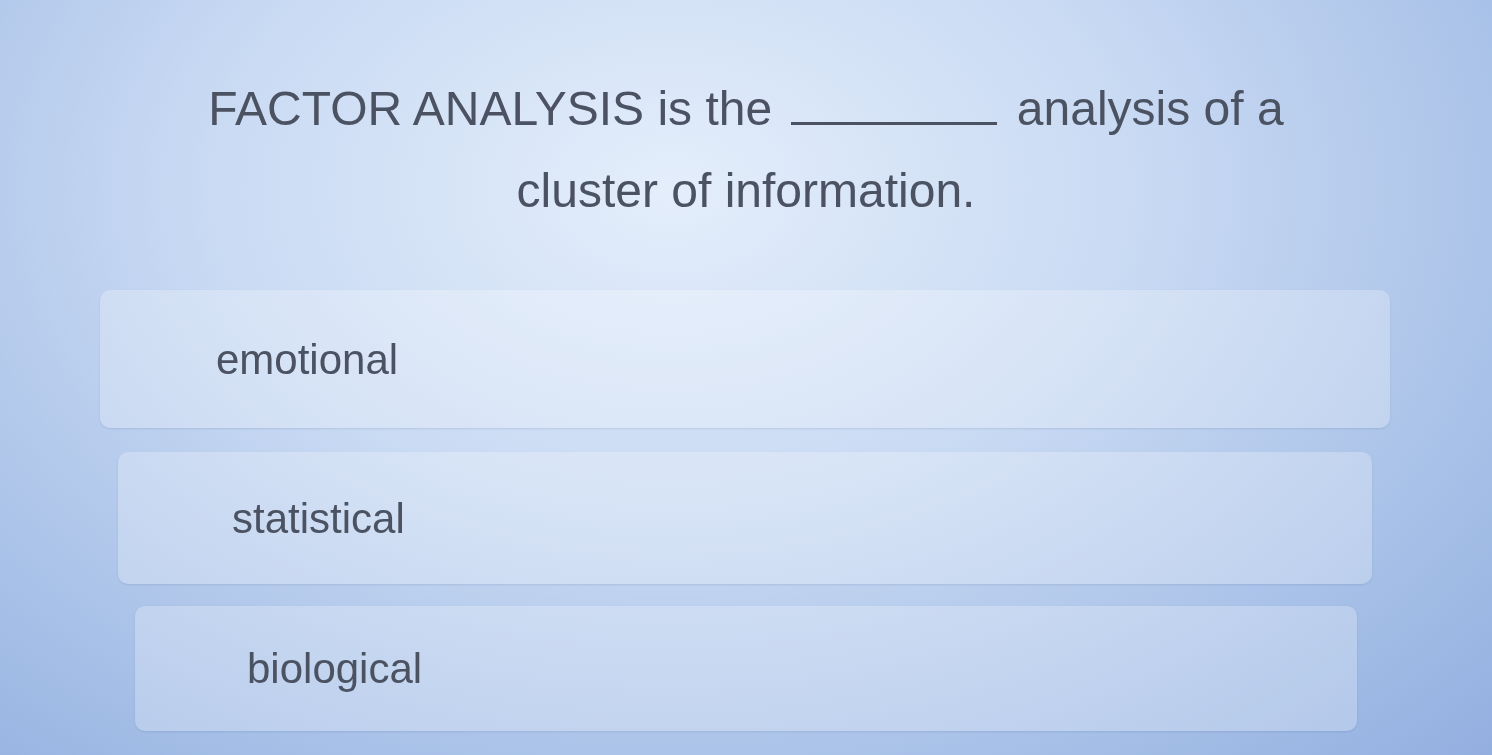  What do you see at coordinates (746, 668) in the screenshot?
I see `answer-option: biological` at bounding box center [746, 668].